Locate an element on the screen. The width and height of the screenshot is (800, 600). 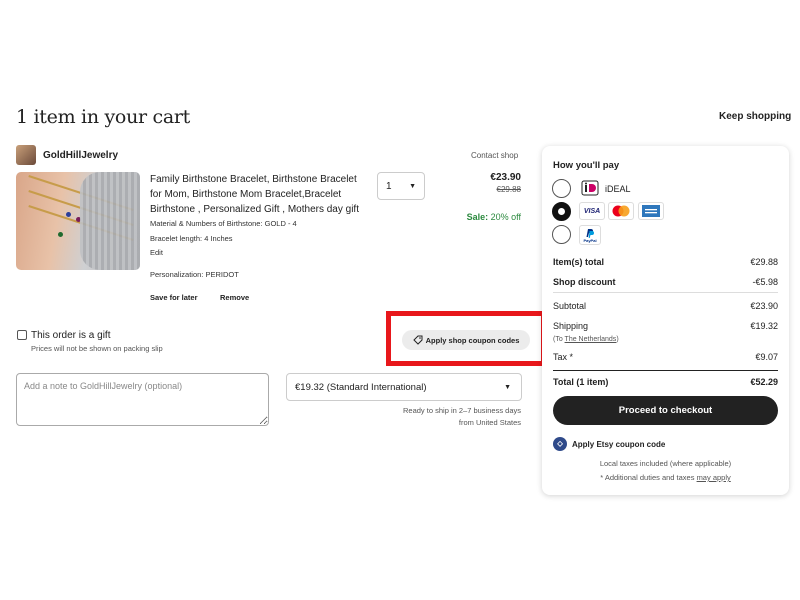
shipping-destination: (To The Netherlands) is located at coordinates (586, 339).